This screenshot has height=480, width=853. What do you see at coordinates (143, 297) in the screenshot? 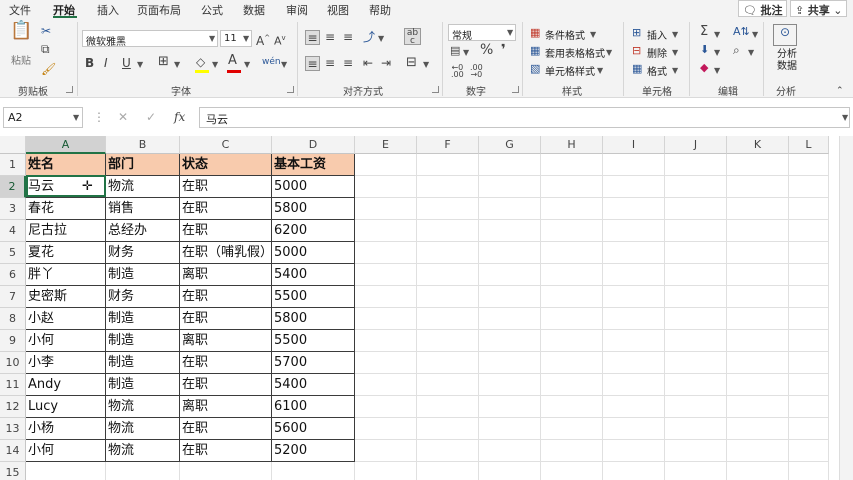
I see `table-cell: 财务` at bounding box center [143, 297].